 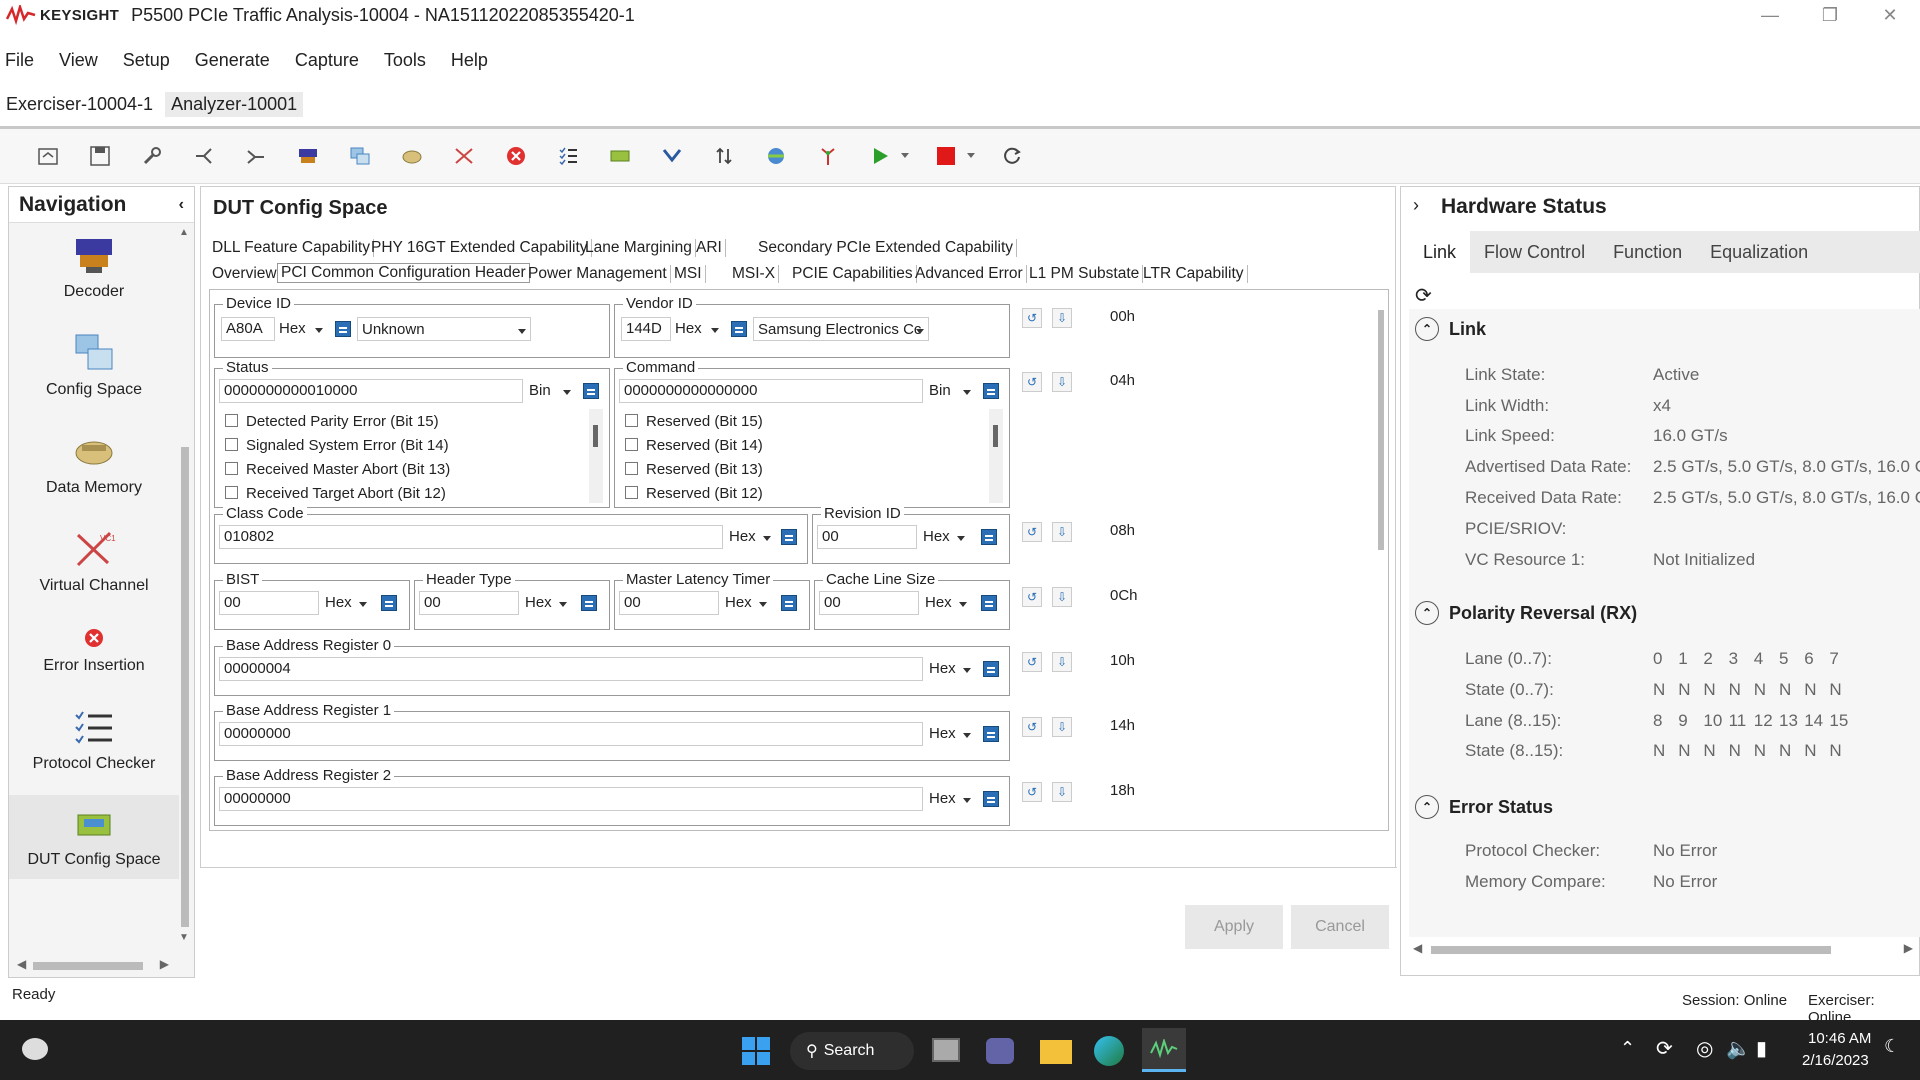 What do you see at coordinates (444, 329) in the screenshot?
I see `device-name-select: Unknown` at bounding box center [444, 329].